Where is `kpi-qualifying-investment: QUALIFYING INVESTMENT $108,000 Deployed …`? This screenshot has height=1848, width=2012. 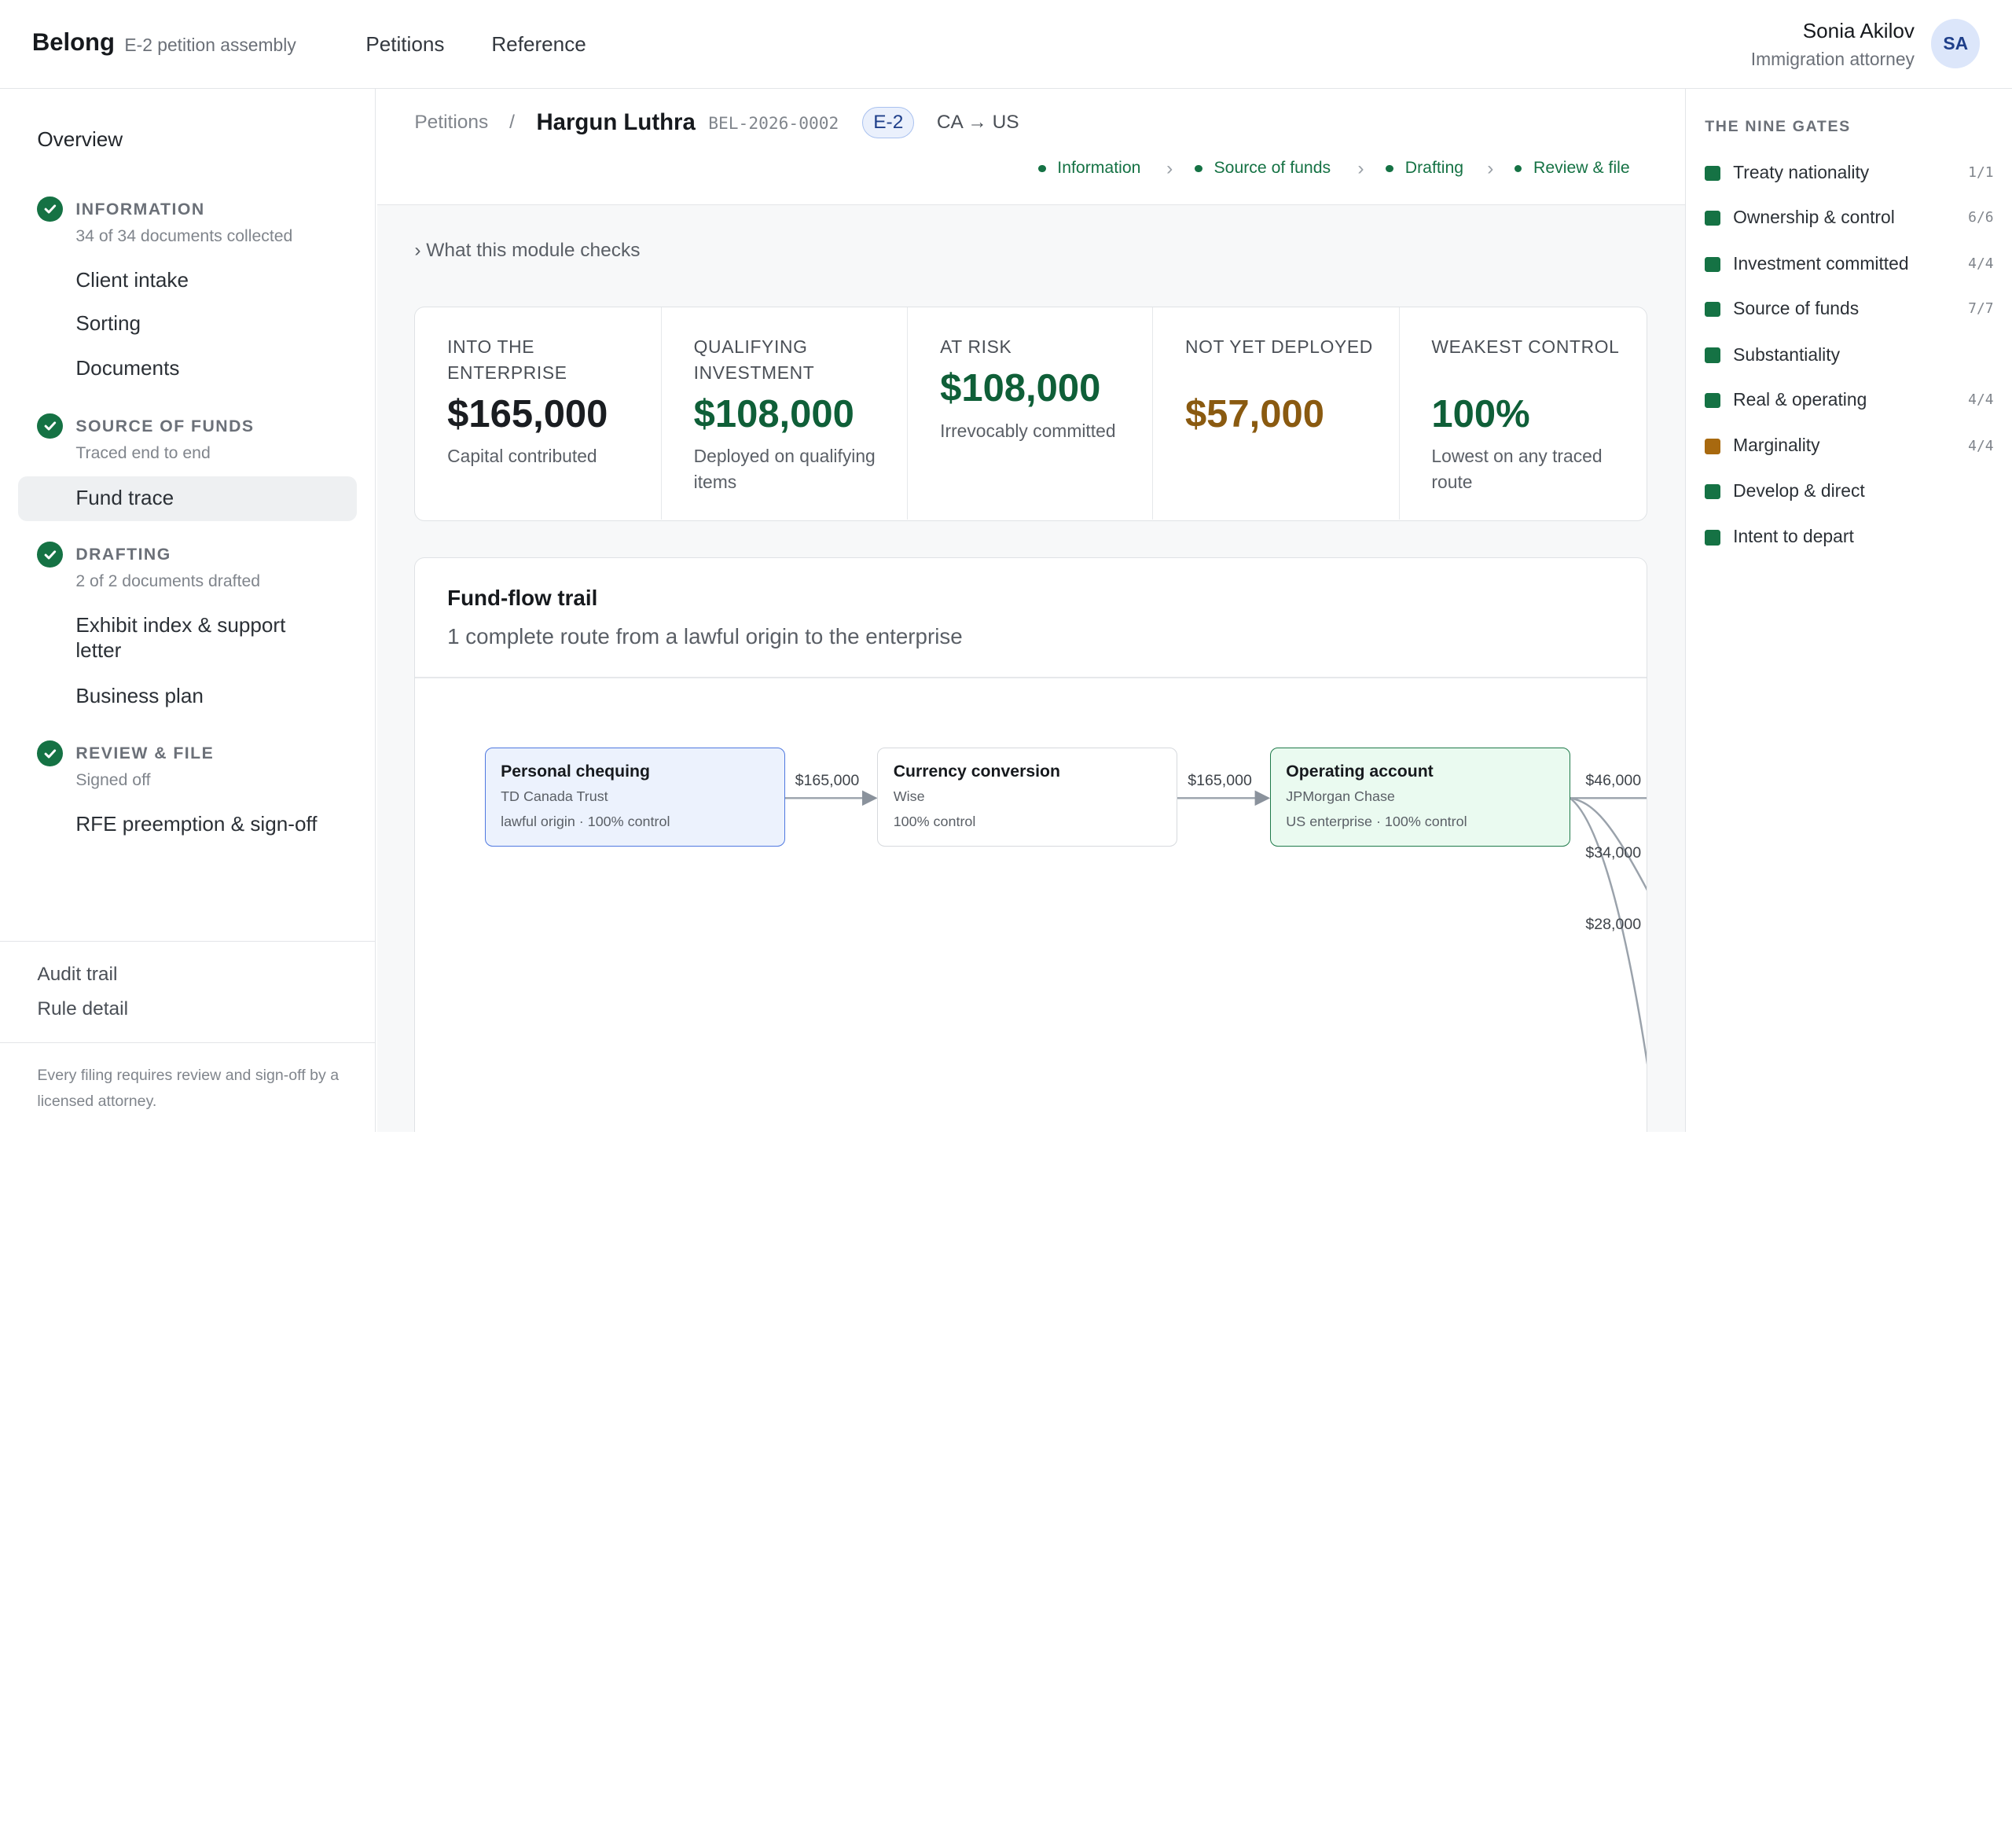 kpi-qualifying-investment: QUALIFYING INVESTMENT $108,000 Deployed … is located at coordinates (785, 413).